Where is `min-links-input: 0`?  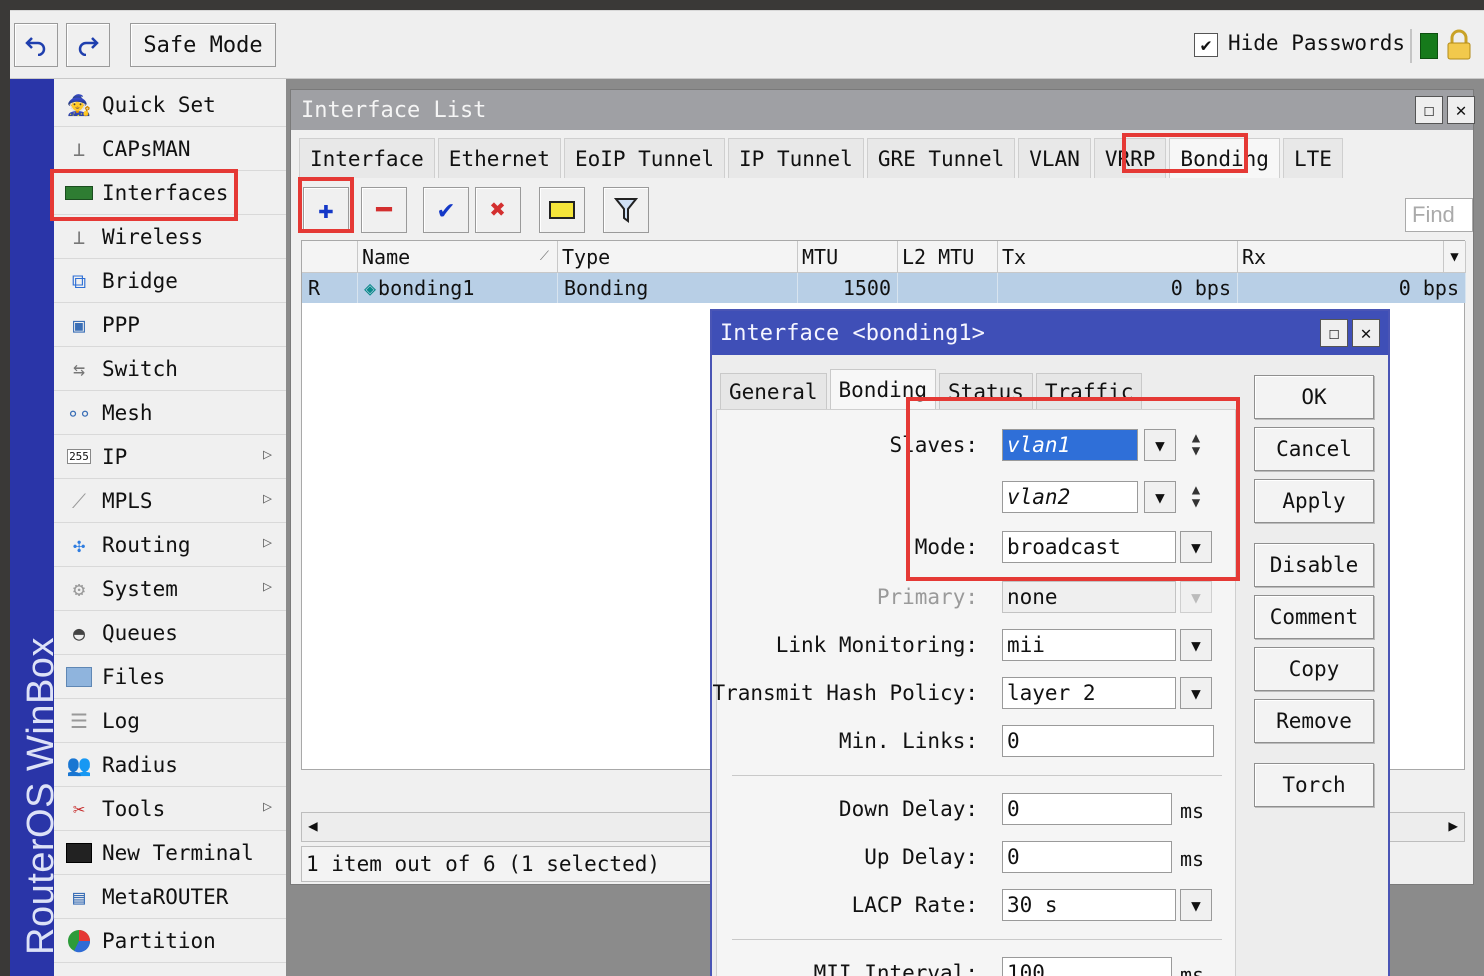
min-links-input: 0 is located at coordinates (1108, 741).